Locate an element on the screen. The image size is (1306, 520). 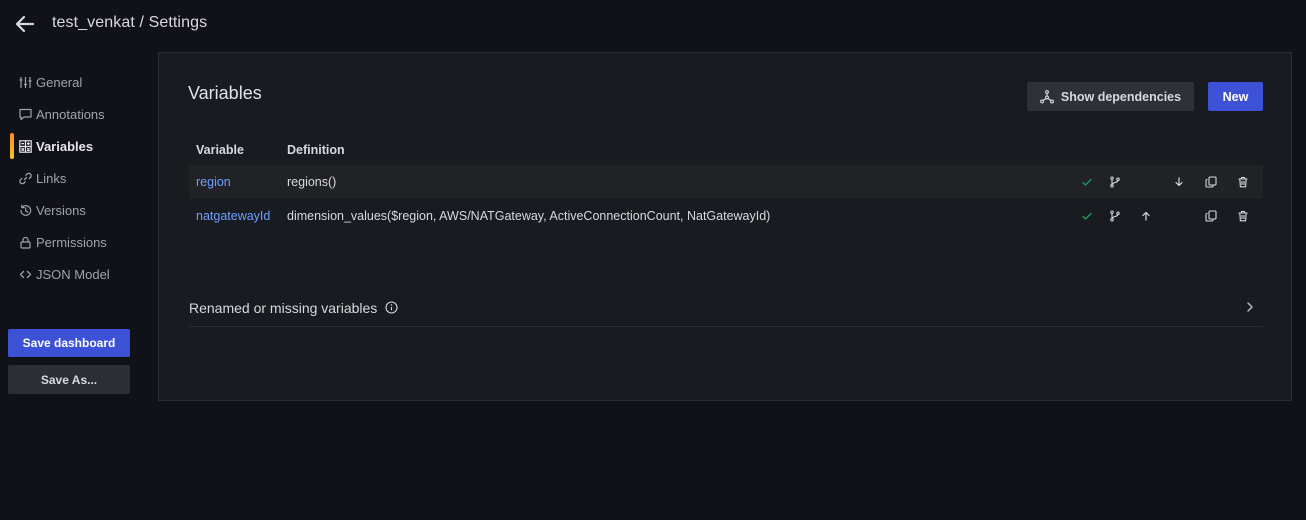
save-dashboard-button: Save dashboard is located at coordinates (69, 343).